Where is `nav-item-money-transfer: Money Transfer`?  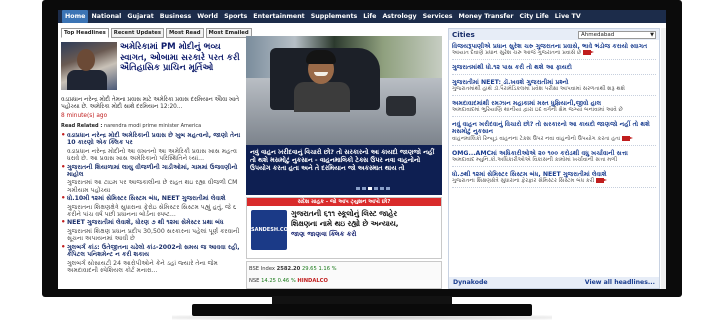 nav-item-money-transfer: Money Transfer is located at coordinates (486, 16).